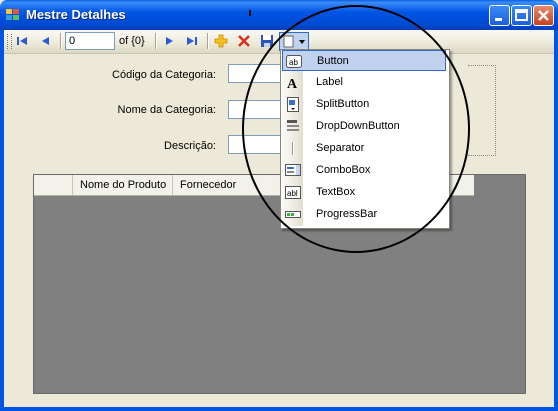  I want to click on count-label: of {0}, so click(132, 41).